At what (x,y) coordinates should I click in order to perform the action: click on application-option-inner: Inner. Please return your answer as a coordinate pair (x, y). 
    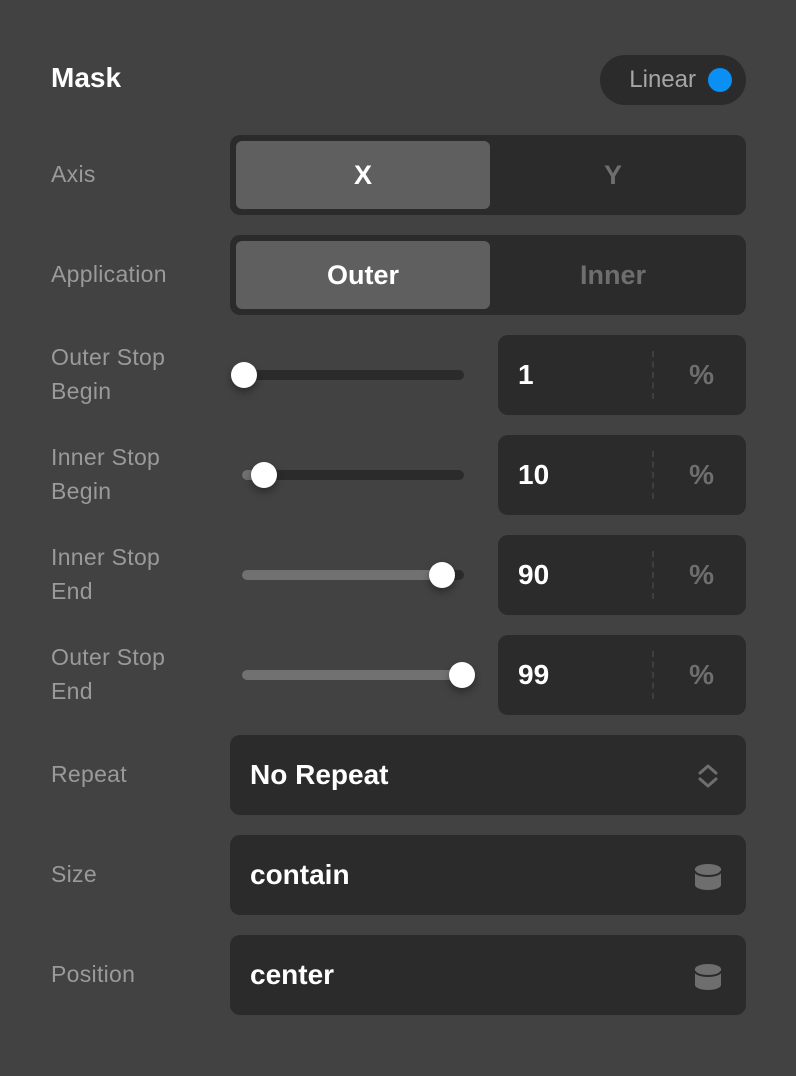
    Looking at the image, I should click on (613, 275).